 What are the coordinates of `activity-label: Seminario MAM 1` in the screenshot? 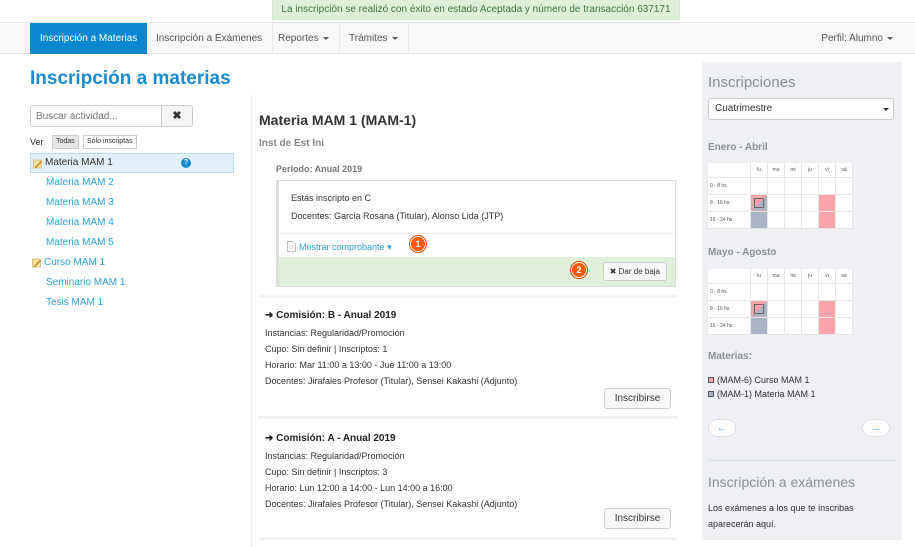 It's located at (86, 282).